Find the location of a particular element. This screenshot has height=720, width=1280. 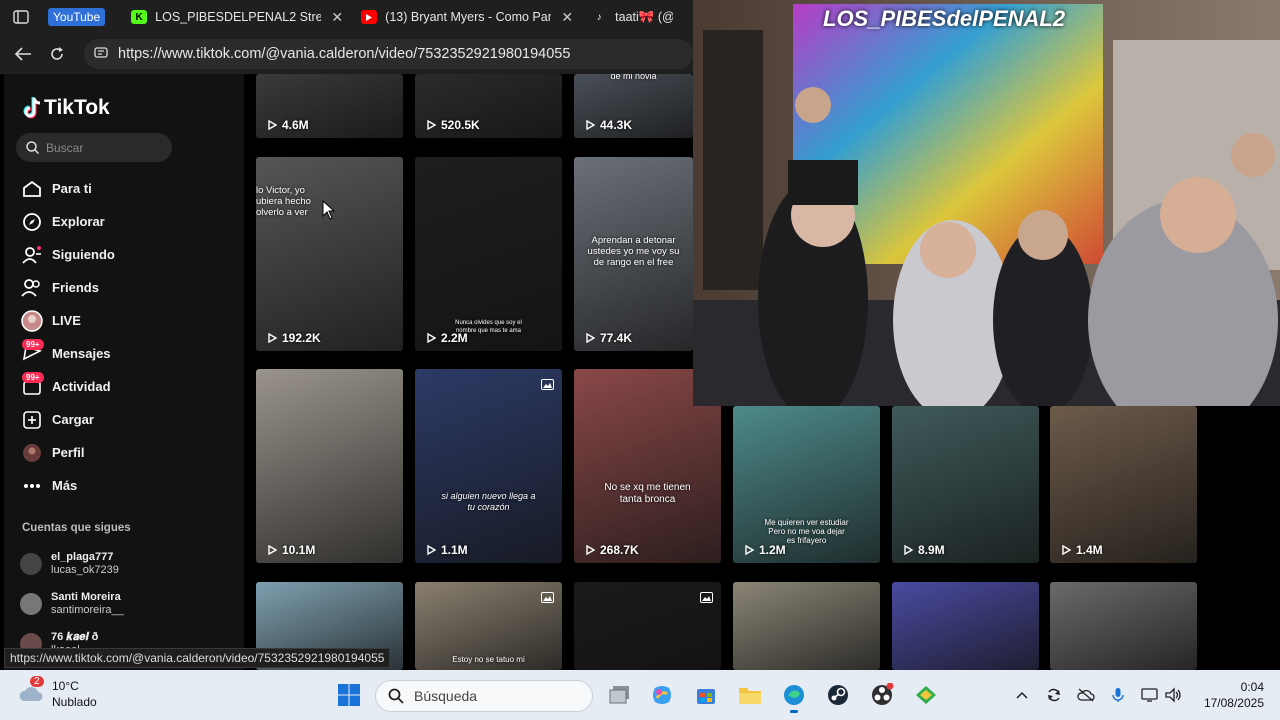

windows-icon is located at coordinates (349, 695).